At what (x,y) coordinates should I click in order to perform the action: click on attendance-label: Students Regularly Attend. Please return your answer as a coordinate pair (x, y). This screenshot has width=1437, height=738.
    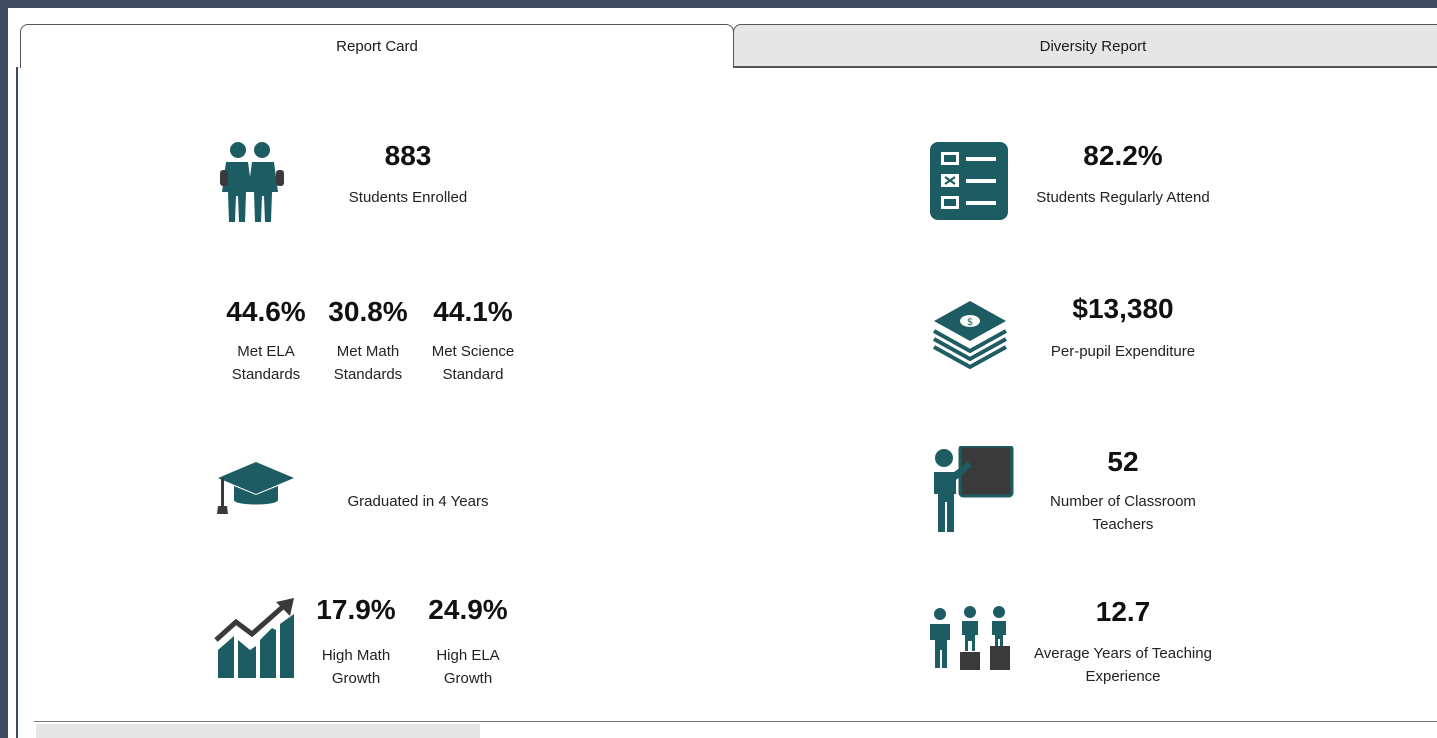
    Looking at the image, I should click on (1123, 197).